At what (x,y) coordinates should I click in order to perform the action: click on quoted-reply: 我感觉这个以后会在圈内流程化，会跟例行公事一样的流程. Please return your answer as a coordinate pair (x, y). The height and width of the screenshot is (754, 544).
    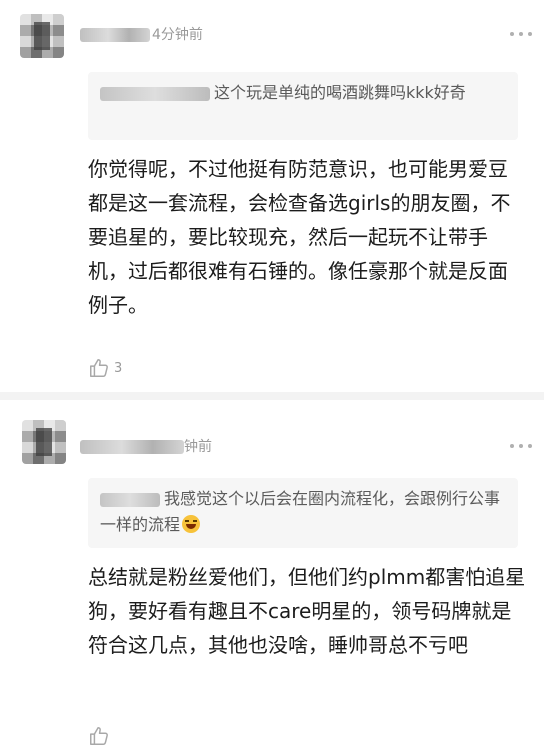
    Looking at the image, I should click on (303, 513).